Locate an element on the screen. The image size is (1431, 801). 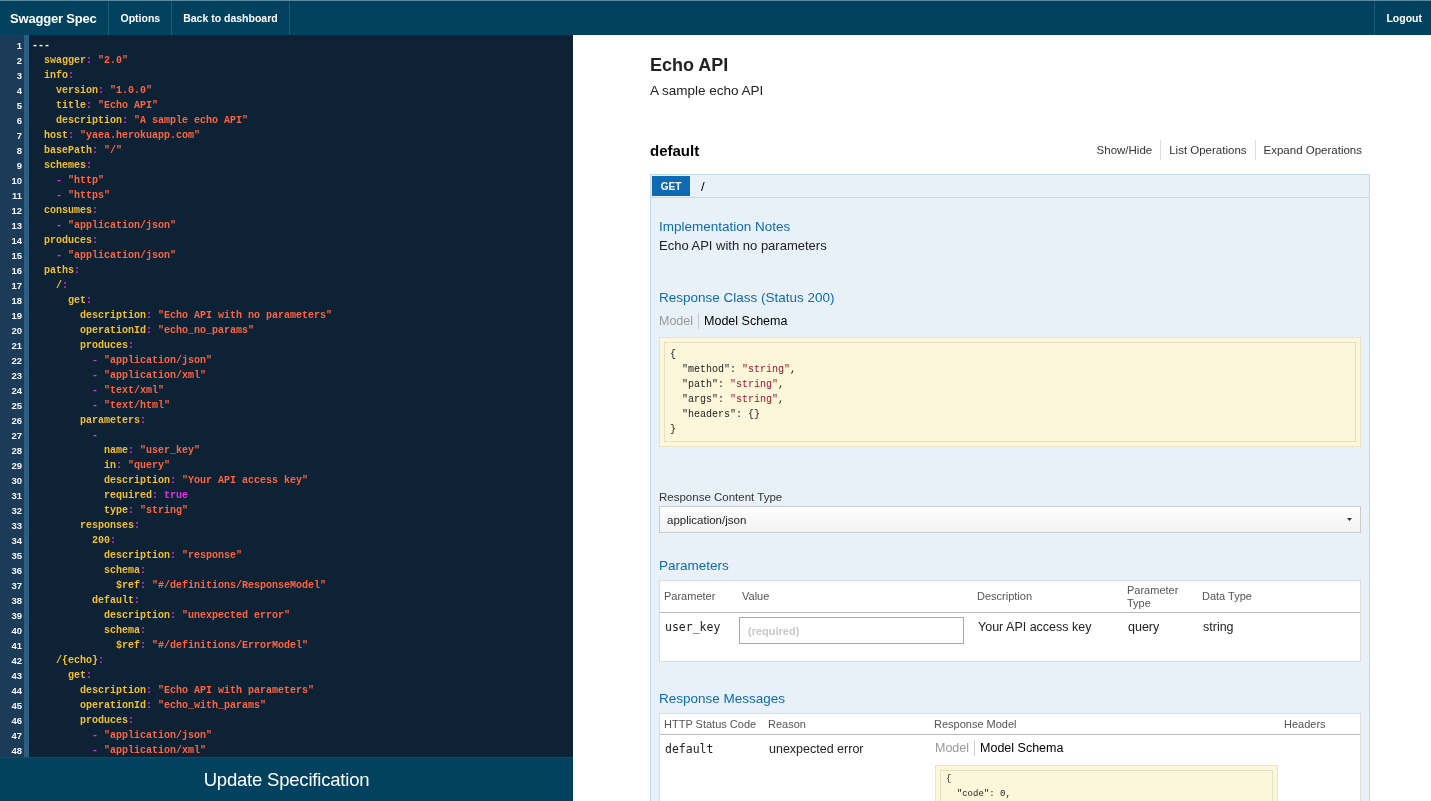
line-number: 28 is located at coordinates (16, 451).